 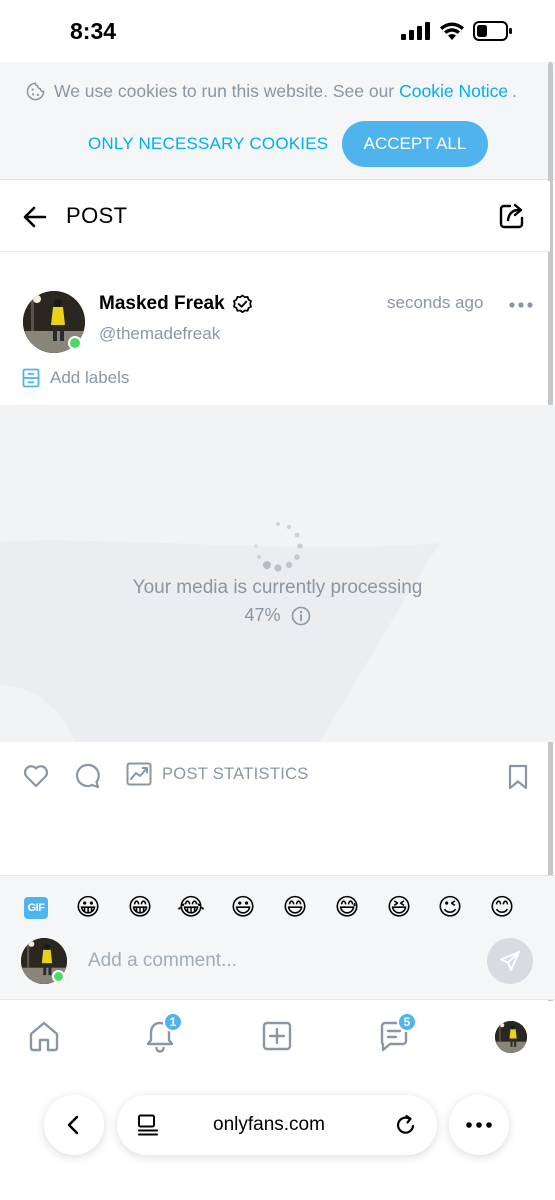 I want to click on nav-notifications: 1, so click(x=162, y=1033).